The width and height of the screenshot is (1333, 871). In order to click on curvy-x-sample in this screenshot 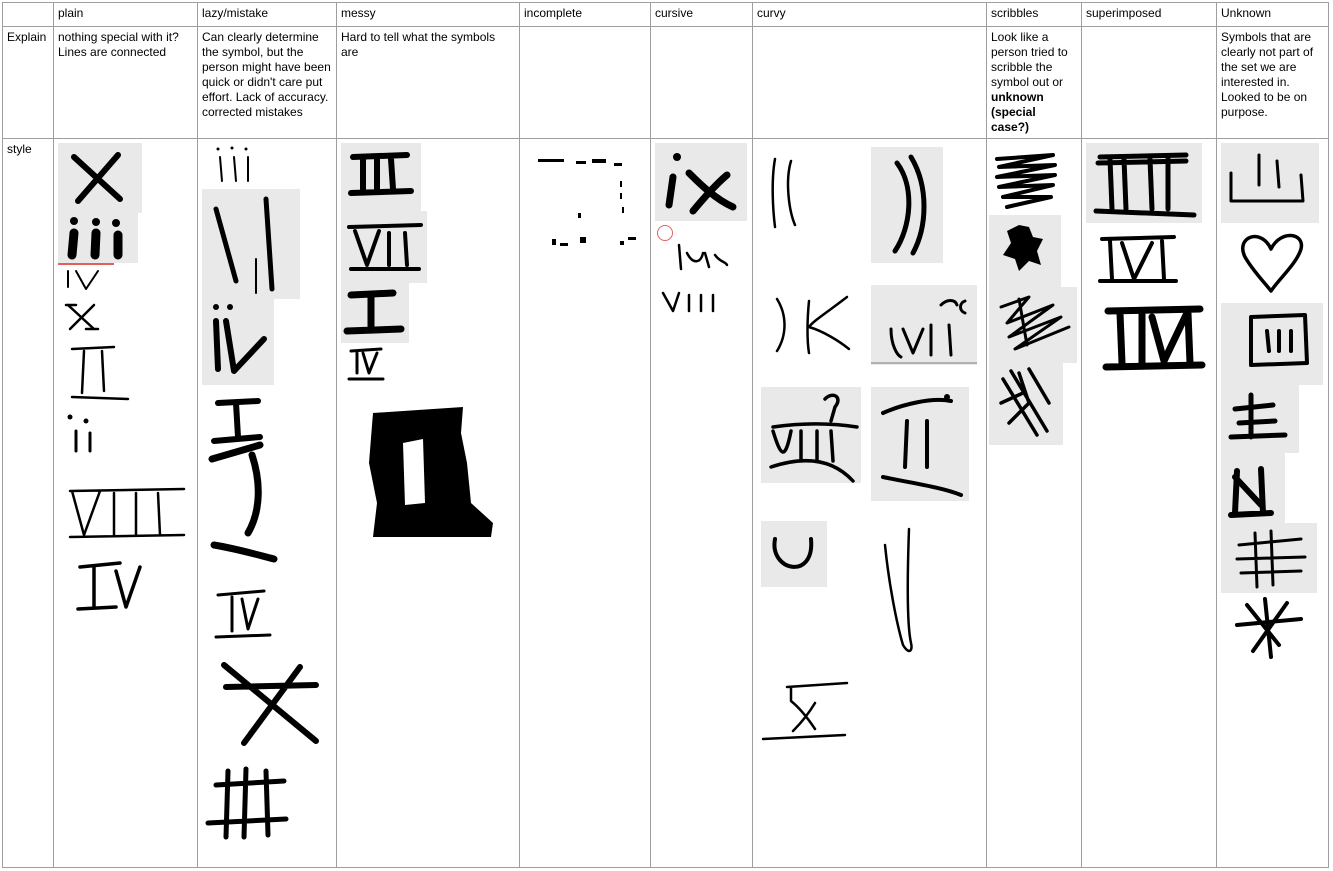, I will do `click(806, 711)`.